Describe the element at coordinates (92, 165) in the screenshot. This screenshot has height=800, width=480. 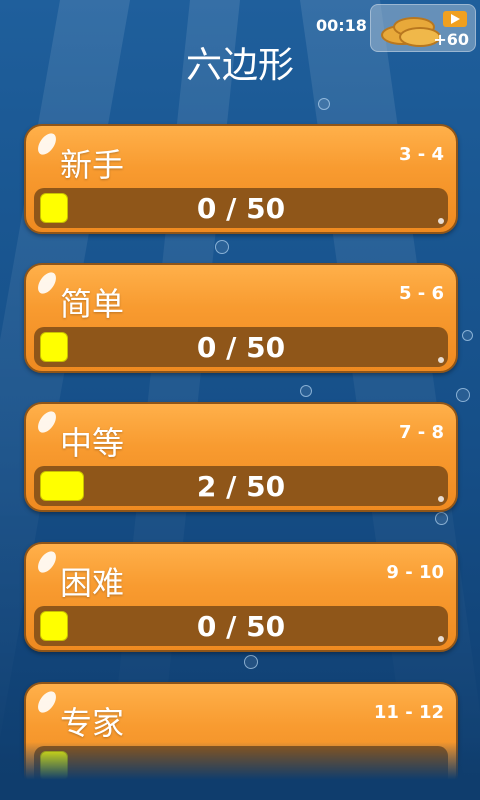
I see `level-name: 新手` at that location.